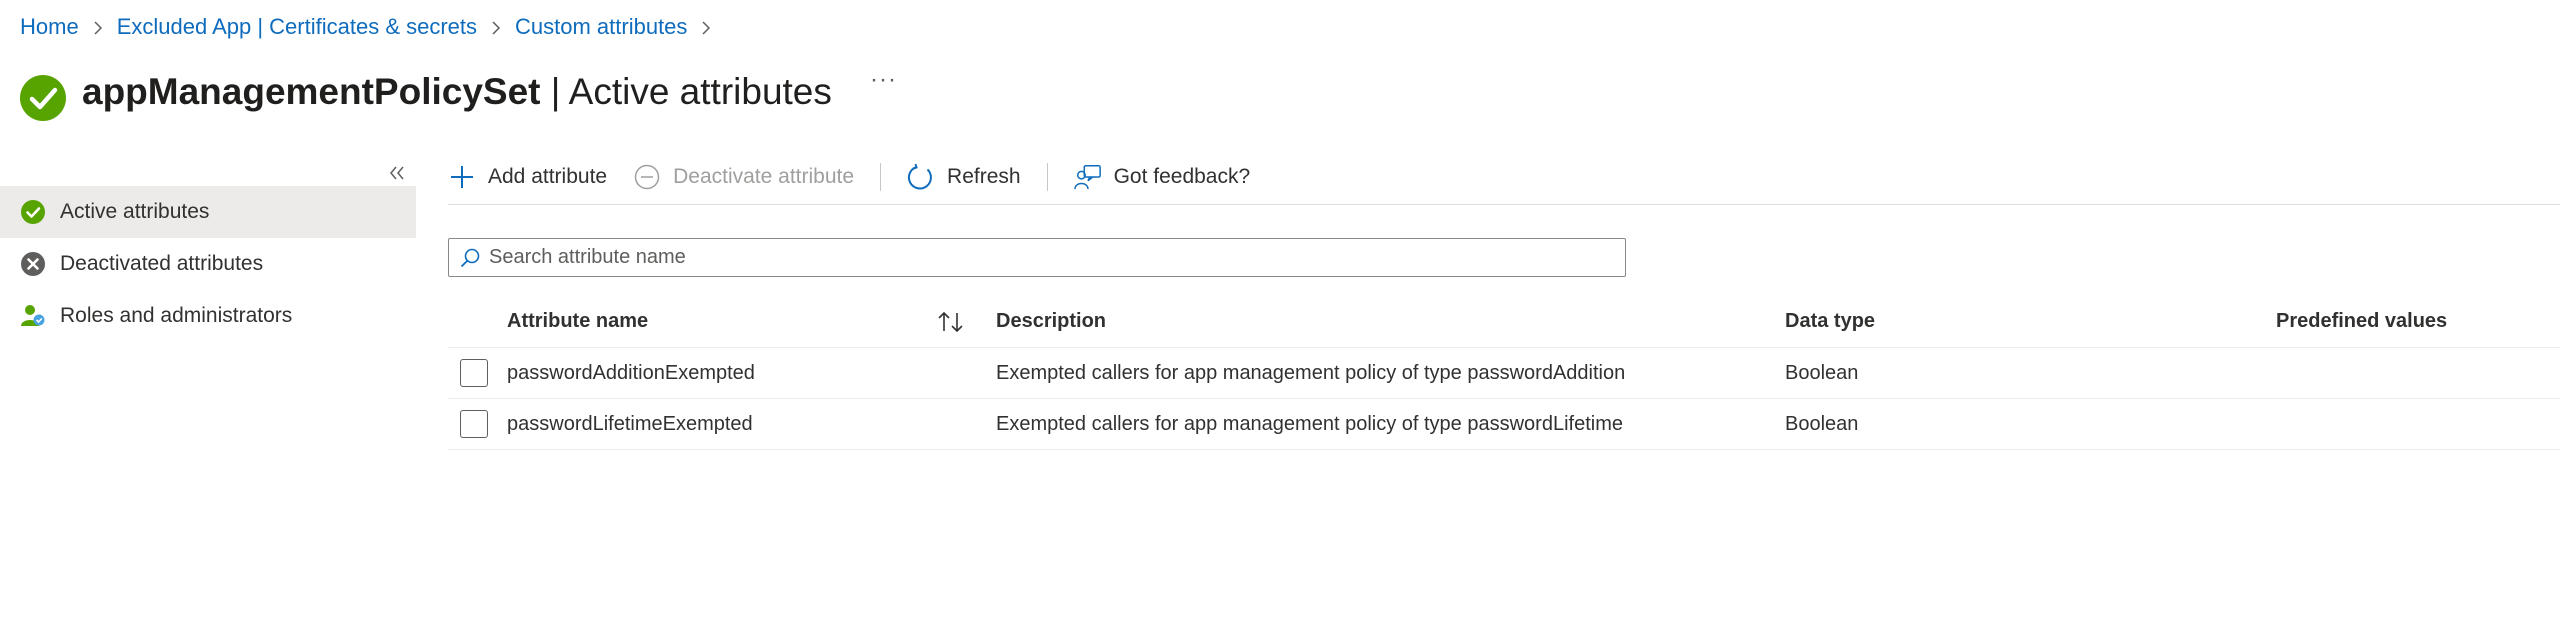 The height and width of the screenshot is (643, 2560). What do you see at coordinates (921, 177) in the screenshot?
I see `refresh-icon` at bounding box center [921, 177].